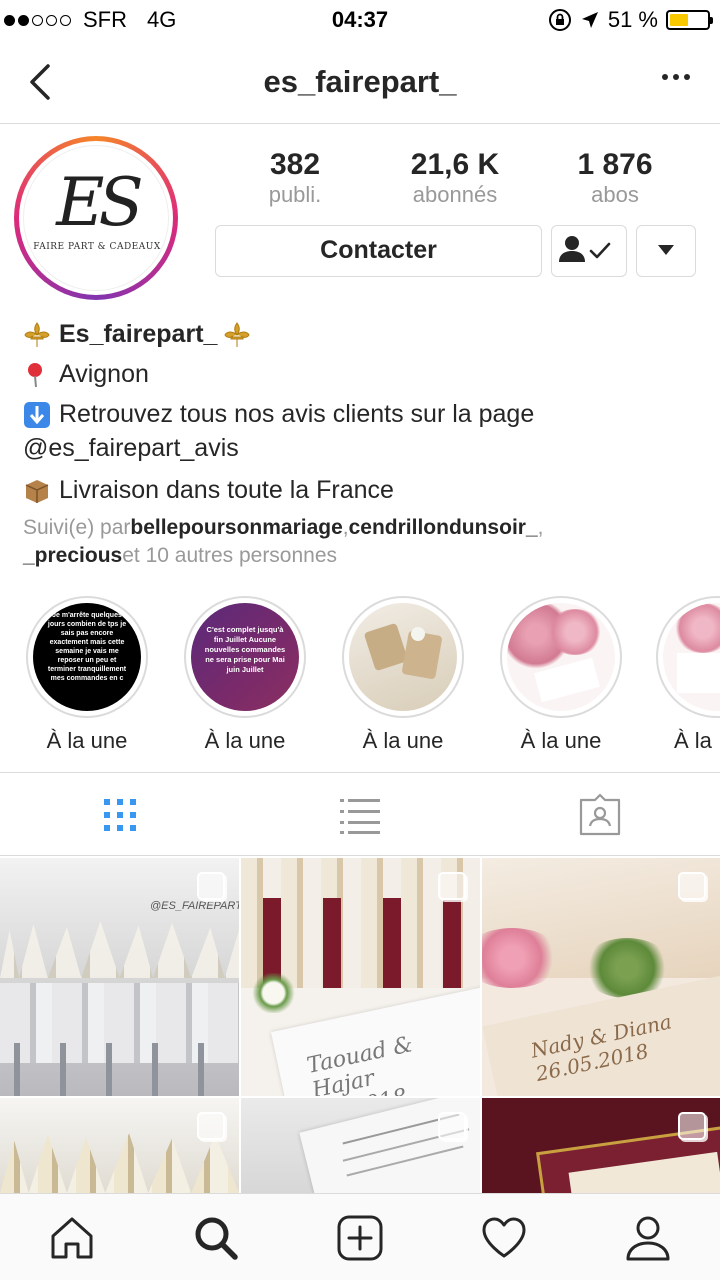 The image size is (720, 1280). What do you see at coordinates (689, 20) in the screenshot?
I see `battery-icon` at bounding box center [689, 20].